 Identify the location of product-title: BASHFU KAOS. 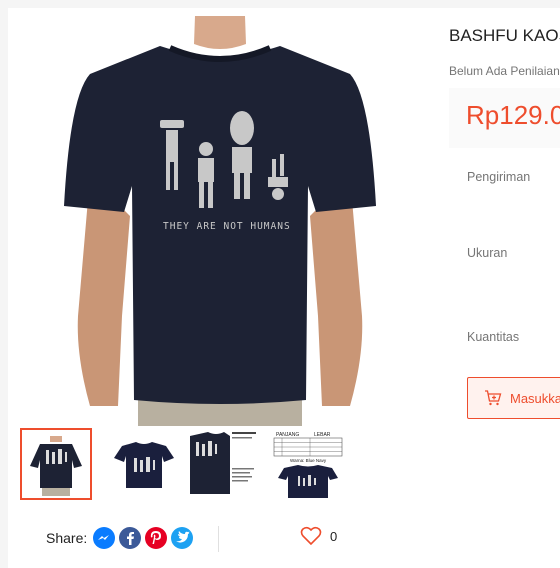
(504, 35).